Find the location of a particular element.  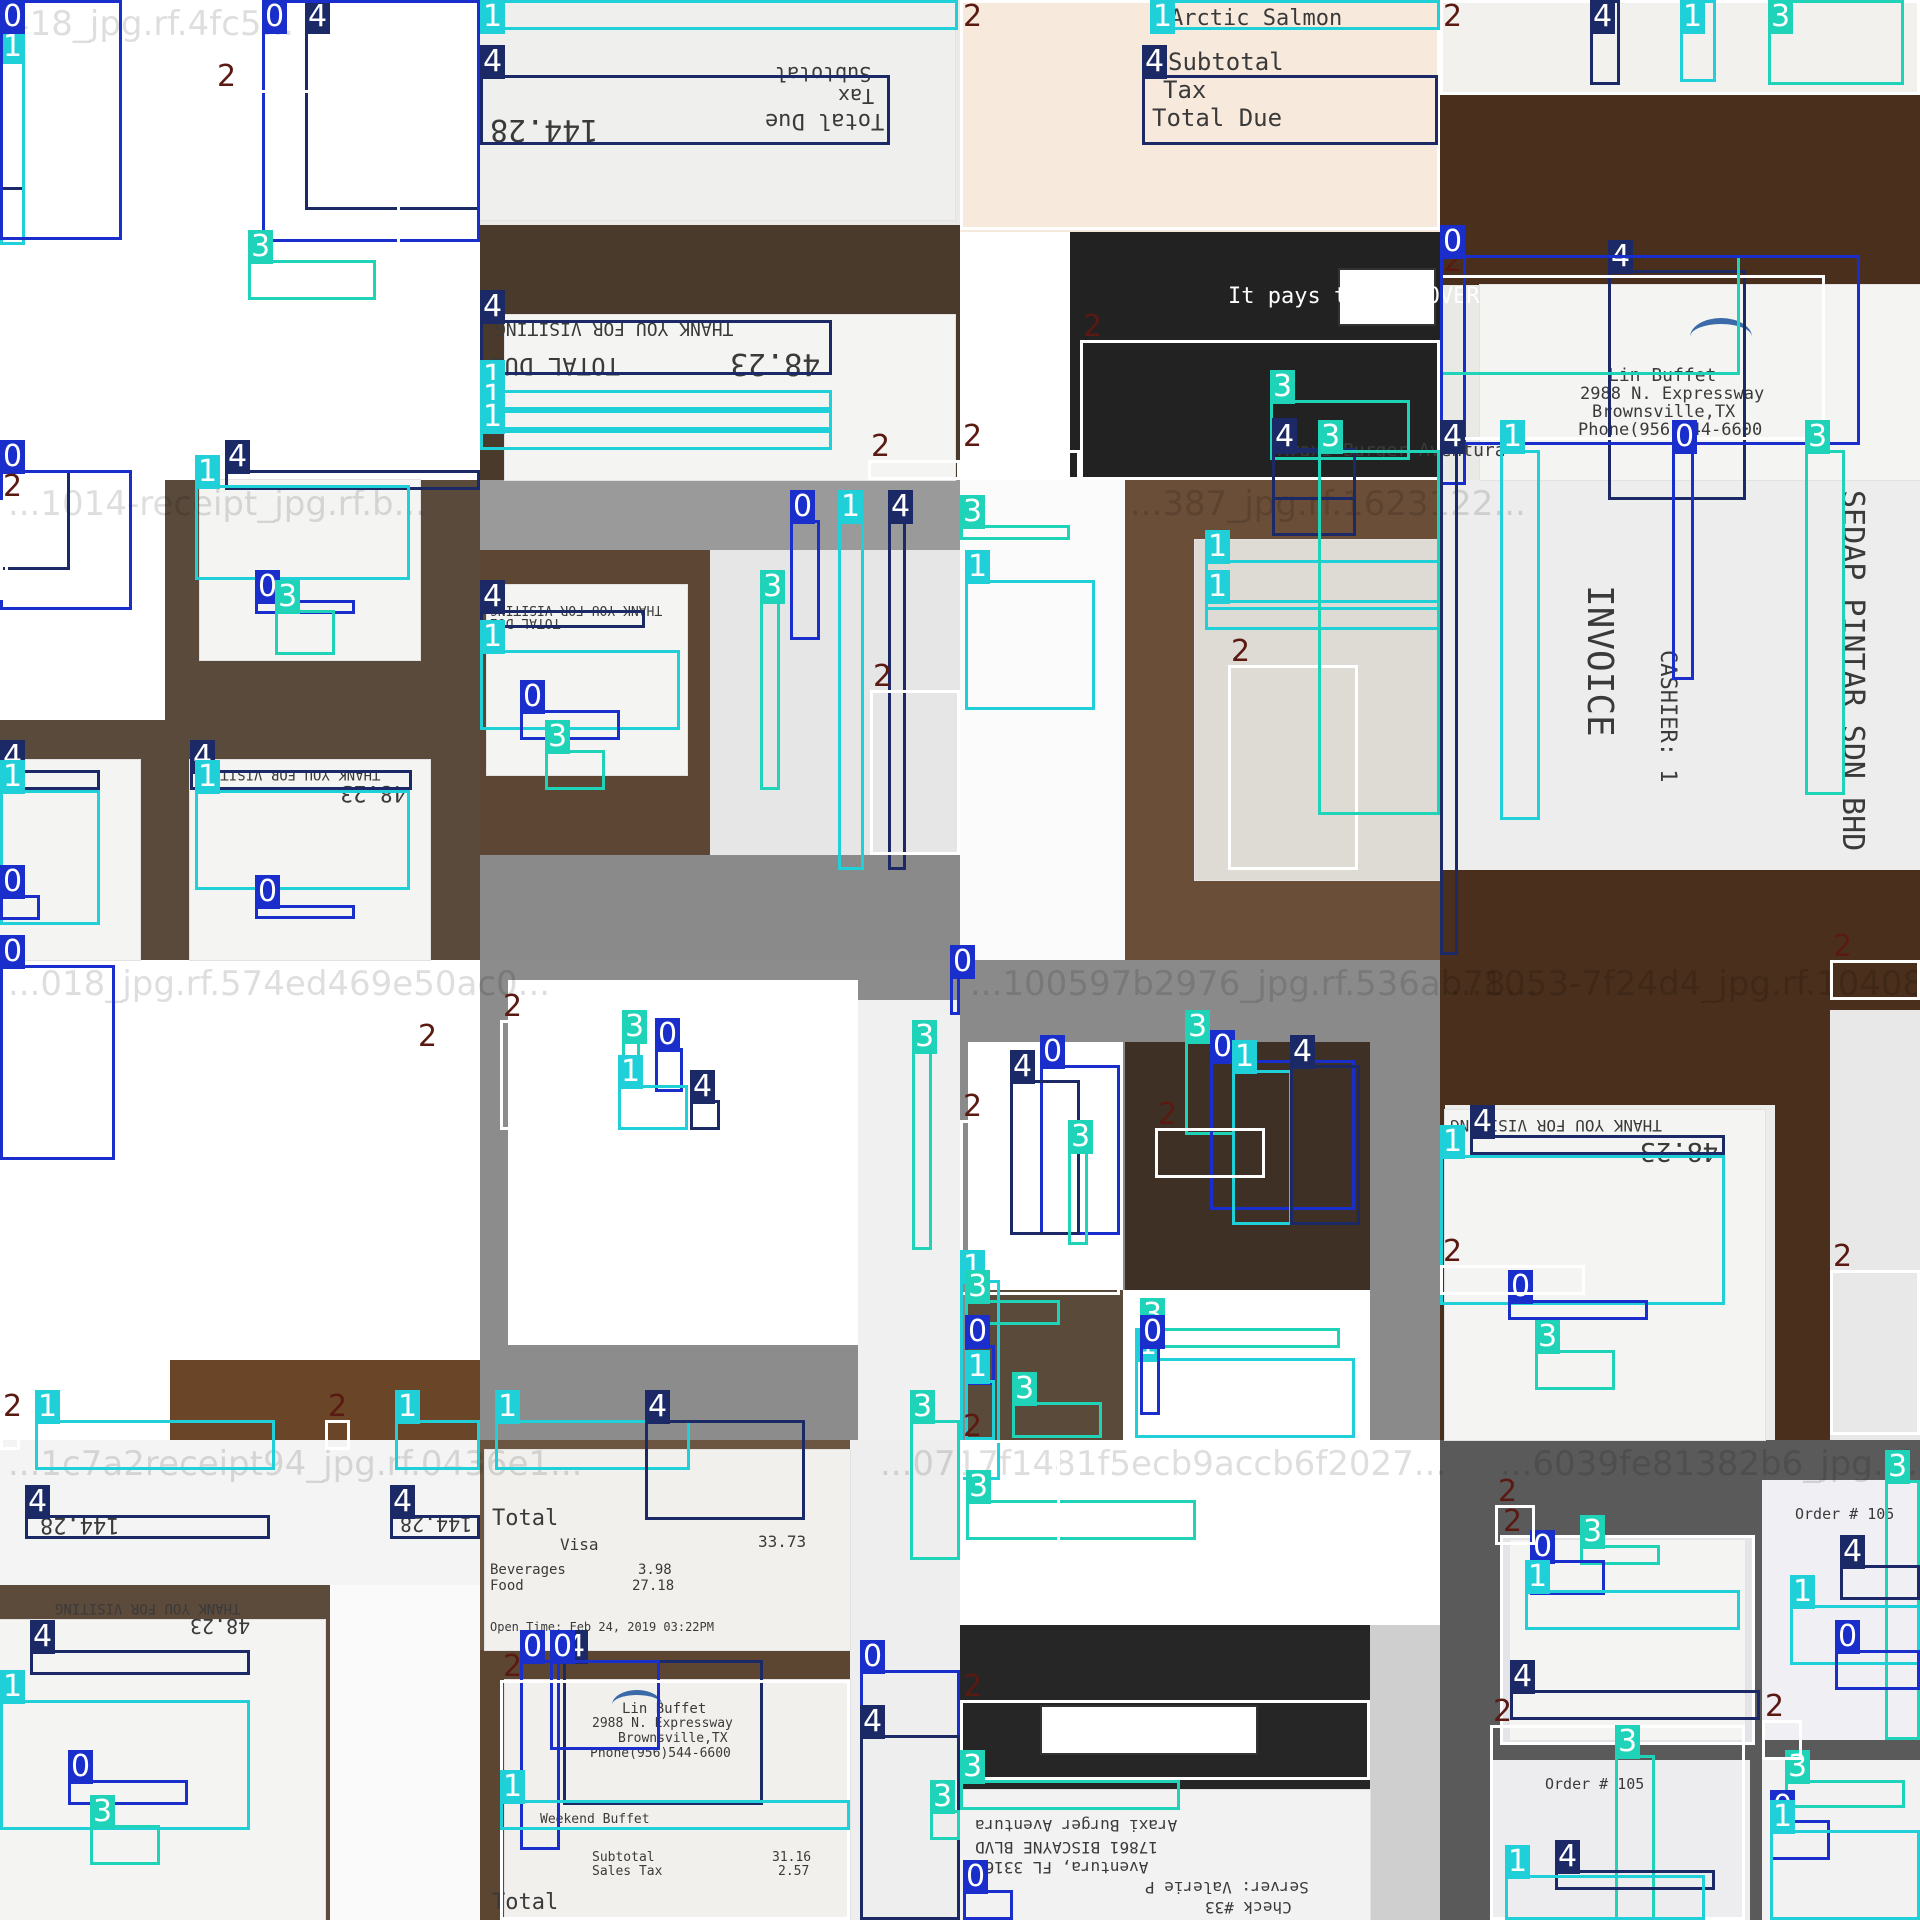

receipt-text: Server: Valerie P is located at coordinates (1227, 1887).